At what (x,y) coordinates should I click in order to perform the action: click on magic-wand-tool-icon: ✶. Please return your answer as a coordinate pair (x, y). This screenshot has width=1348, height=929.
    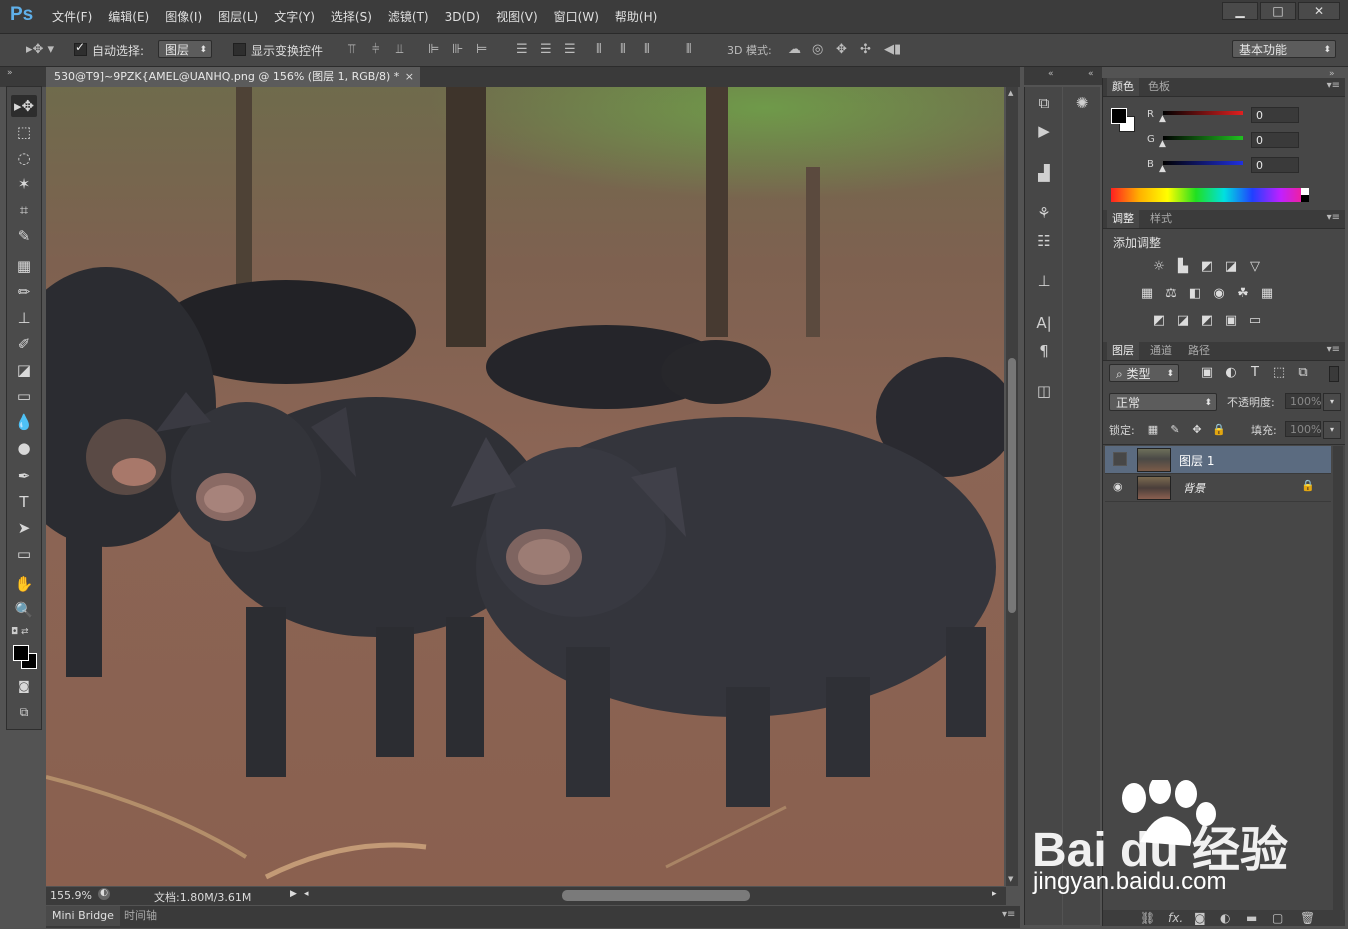
    Looking at the image, I should click on (24, 184).